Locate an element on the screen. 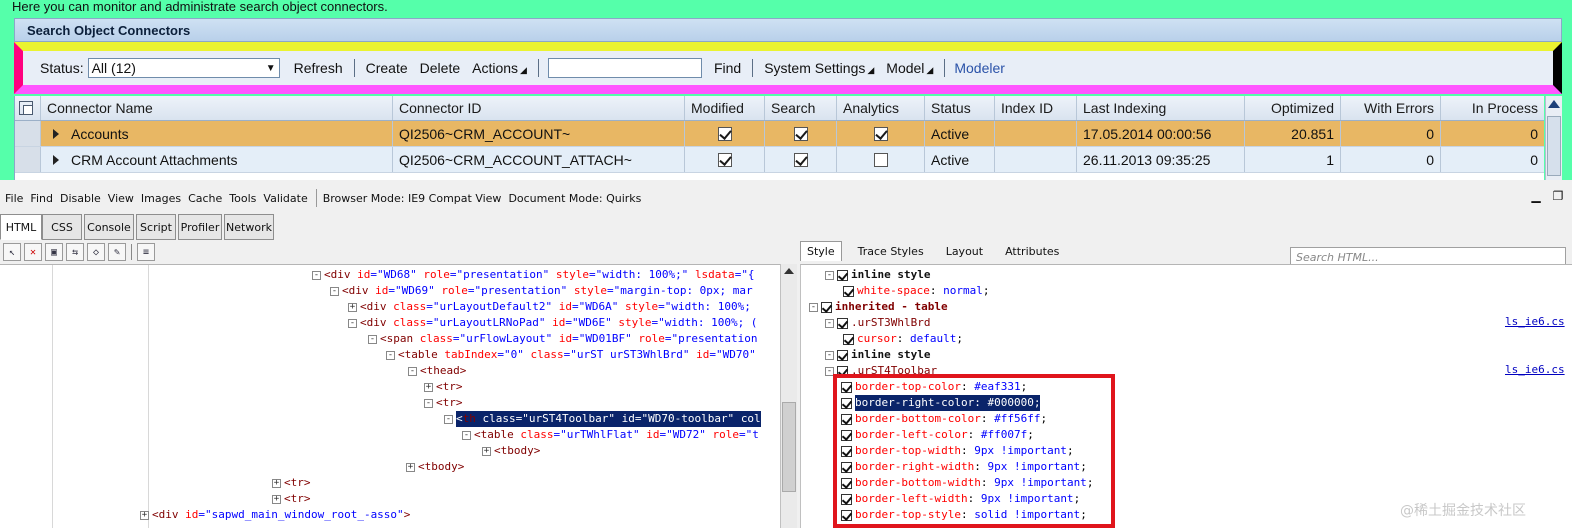 The width and height of the screenshot is (1572, 528). column-header: Optimized is located at coordinates (1293, 108).